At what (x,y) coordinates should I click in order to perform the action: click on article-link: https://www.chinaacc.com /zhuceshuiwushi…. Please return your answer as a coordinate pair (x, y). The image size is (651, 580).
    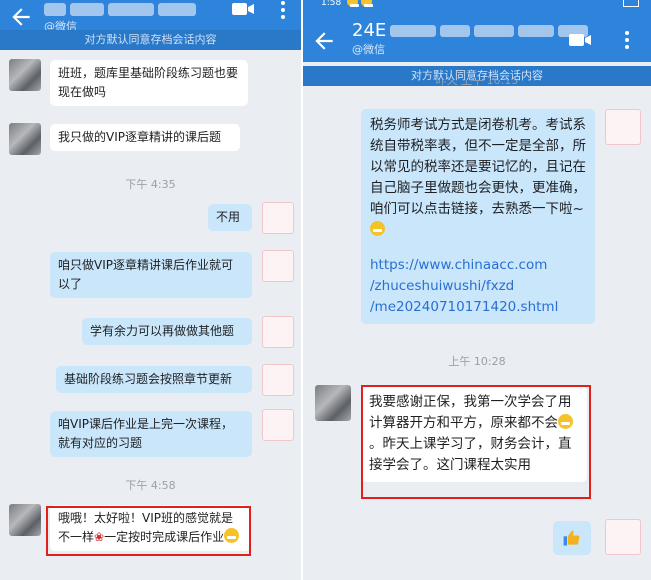
    Looking at the image, I should click on (478, 286).